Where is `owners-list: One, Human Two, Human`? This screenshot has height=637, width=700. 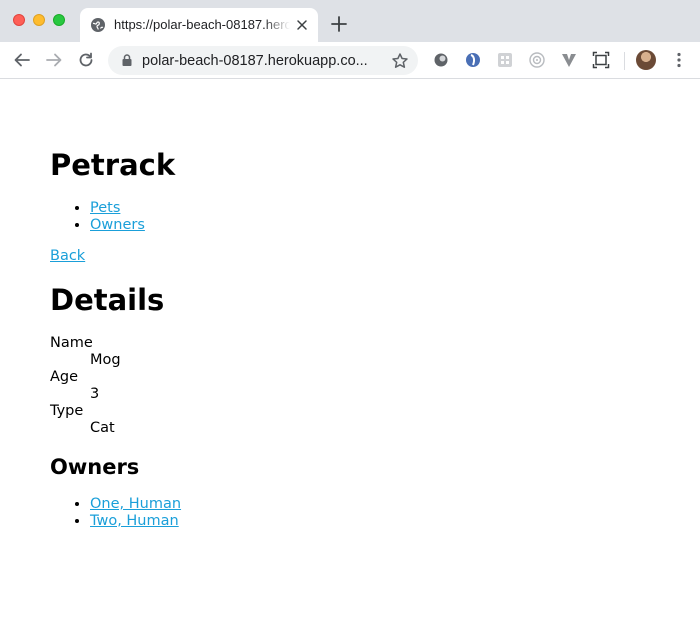 owners-list: One, Human Two, Human is located at coordinates (135, 513).